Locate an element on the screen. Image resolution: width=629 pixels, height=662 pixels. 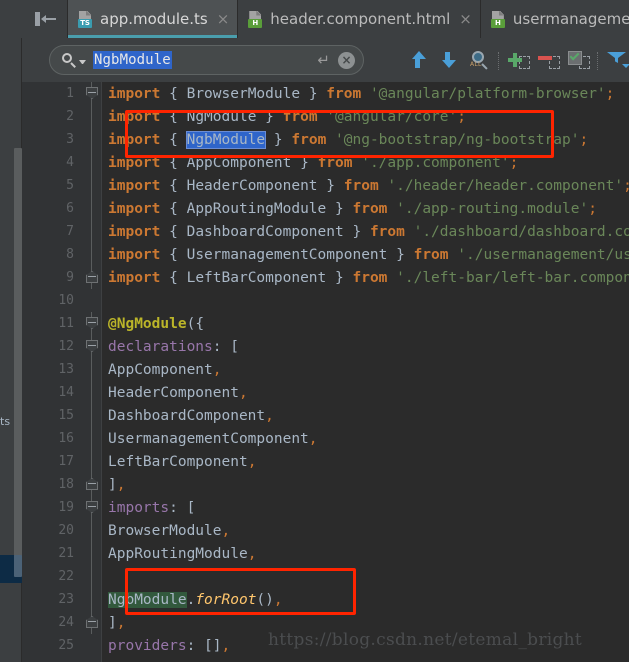
tab-label: app.module.ts is located at coordinates (154, 19).